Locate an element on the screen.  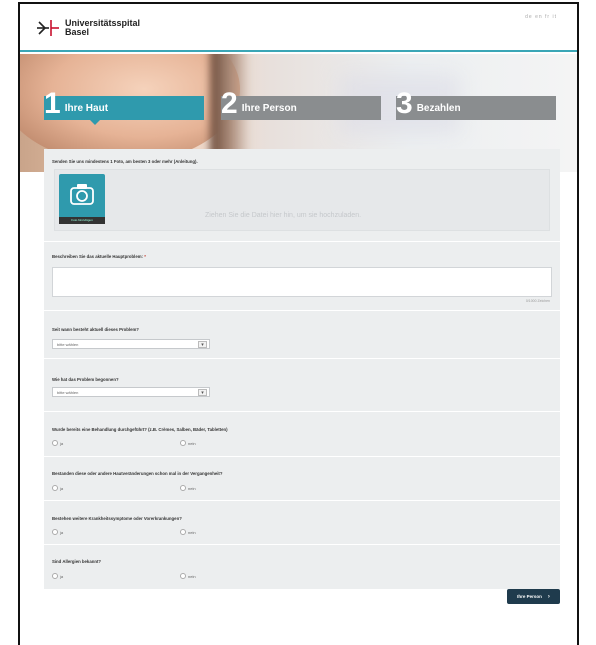
allergies-section: Sind Allergien bekannt? ja nein is located at coordinates (302, 566).